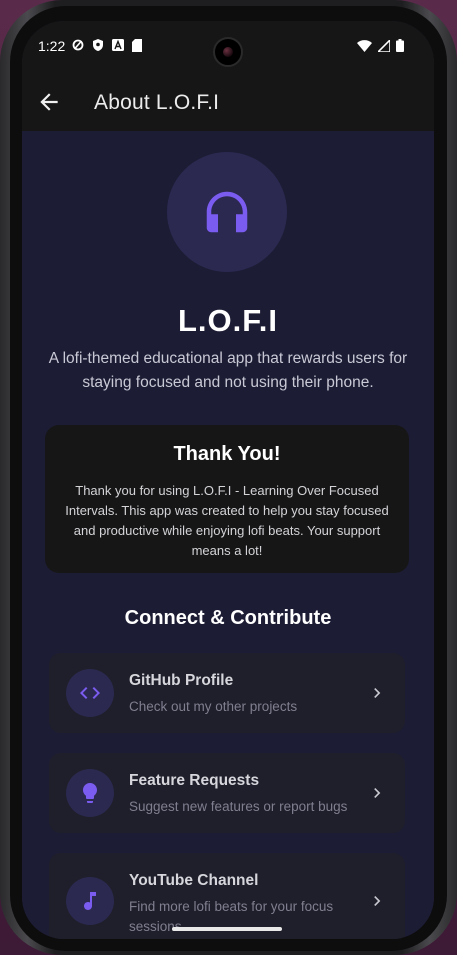 The height and width of the screenshot is (955, 457). Describe the element at coordinates (228, 102) in the screenshot. I see `app-bar: About L.O.F.I` at that location.